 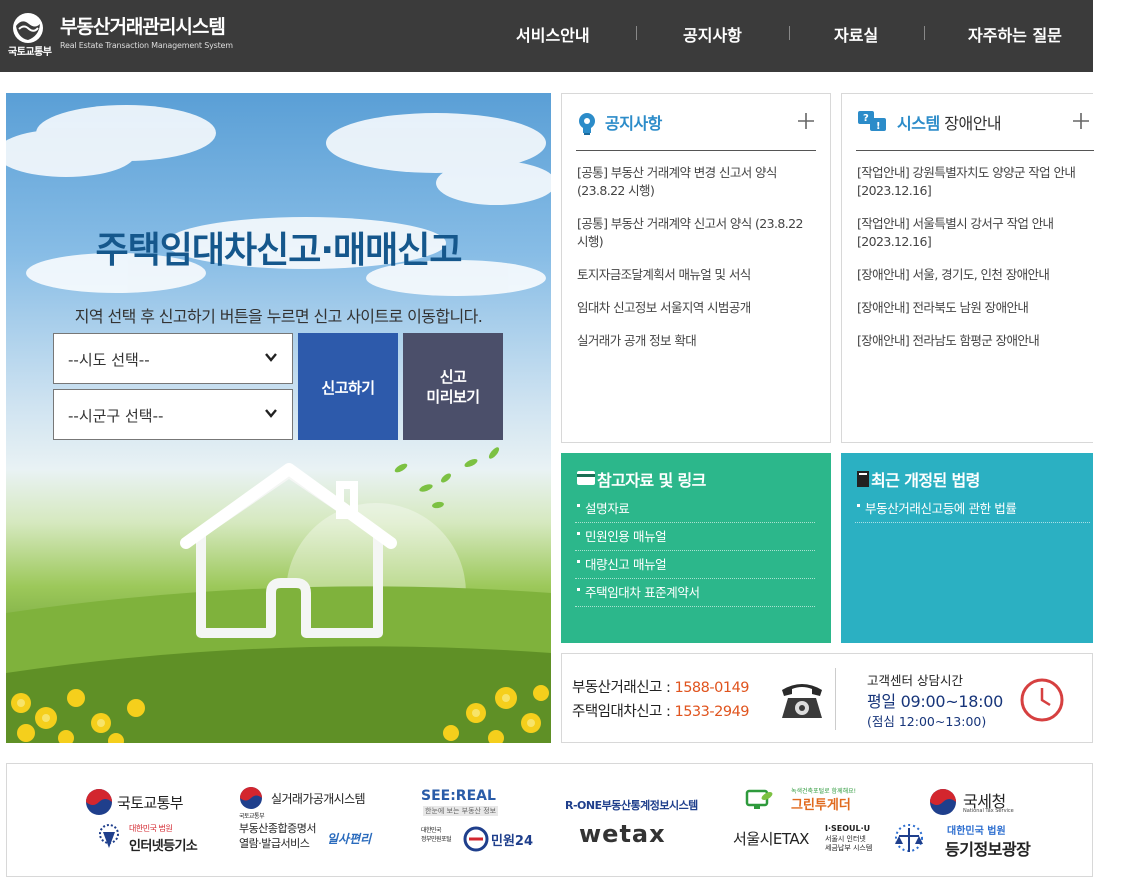 What do you see at coordinates (279, 250) in the screenshot?
I see `hero-title: 주택임대차신고·매매신고` at bounding box center [279, 250].